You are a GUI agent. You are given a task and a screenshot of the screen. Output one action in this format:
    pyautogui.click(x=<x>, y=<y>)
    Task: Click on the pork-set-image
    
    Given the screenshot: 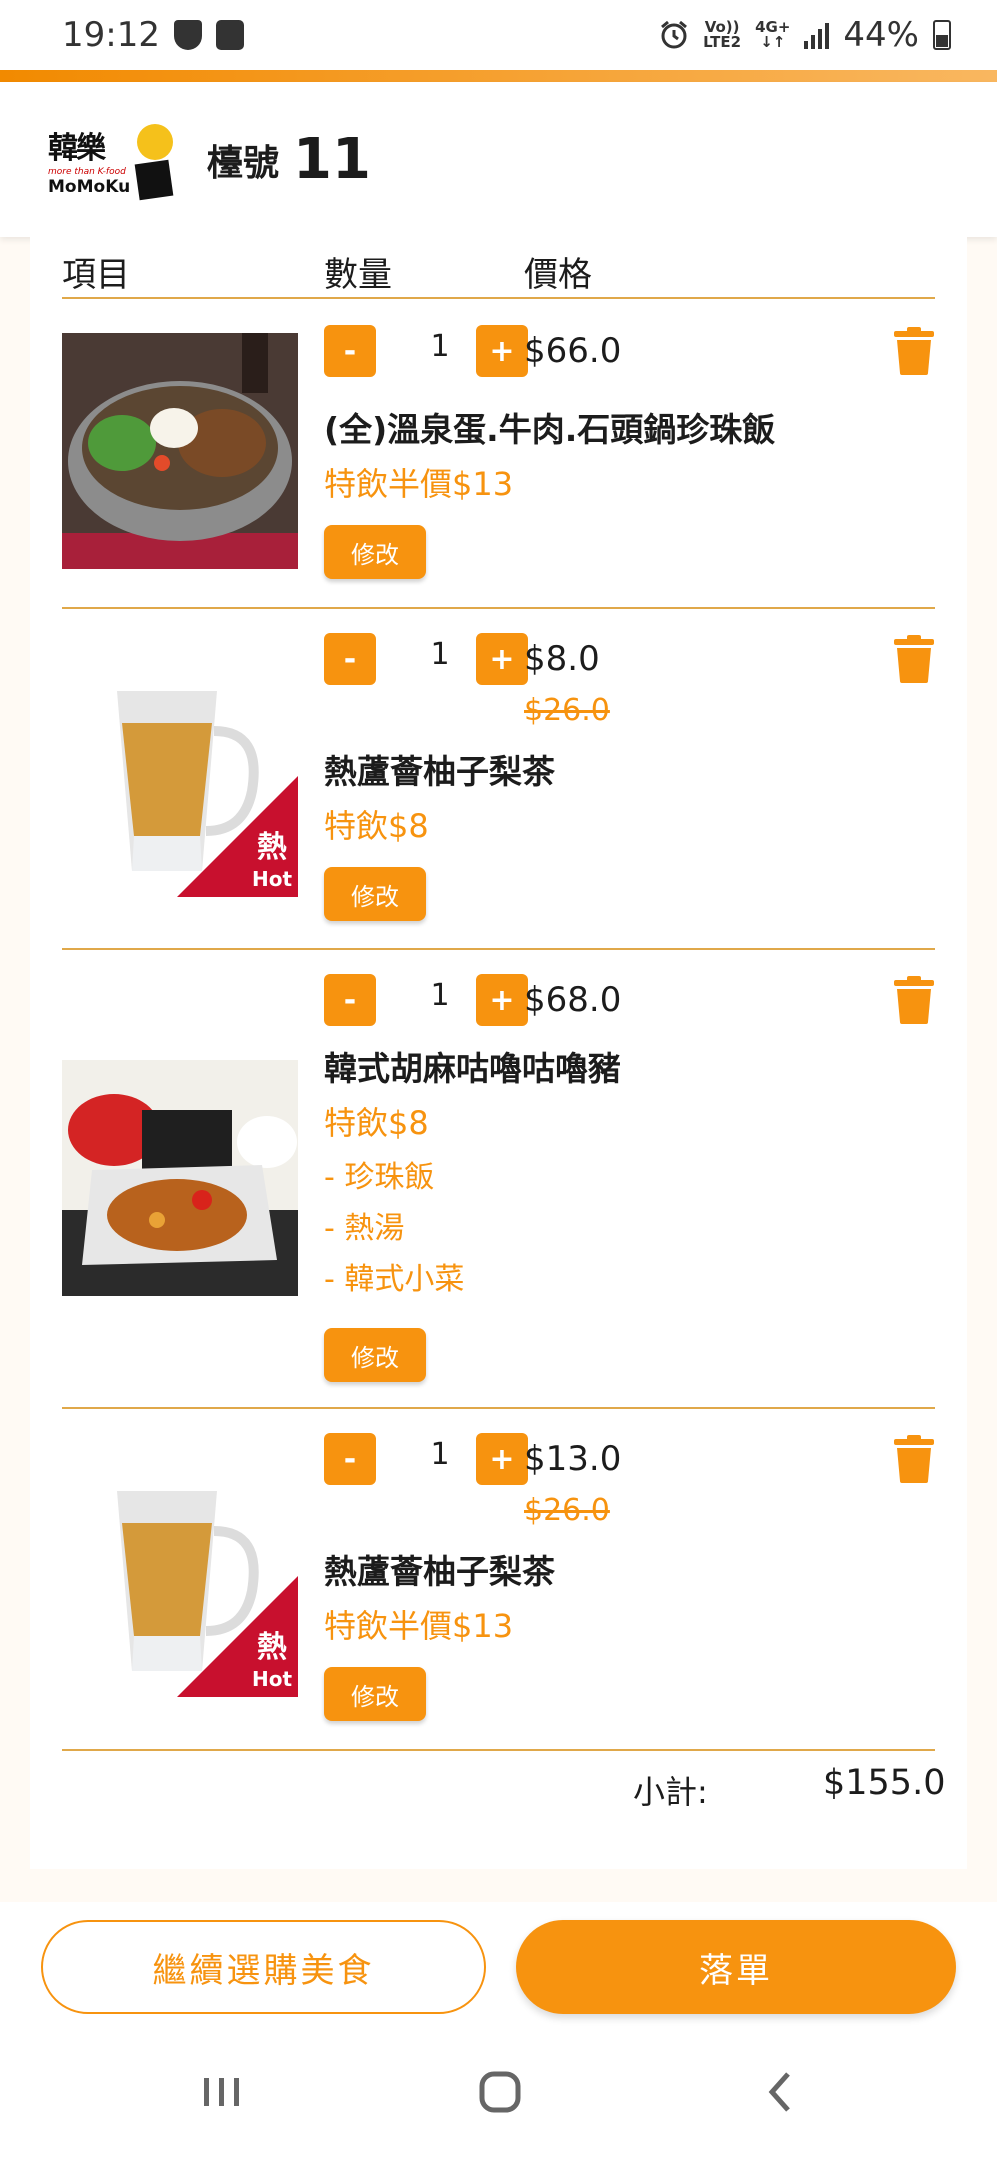 What is the action you would take?
    pyautogui.click(x=180, y=1178)
    